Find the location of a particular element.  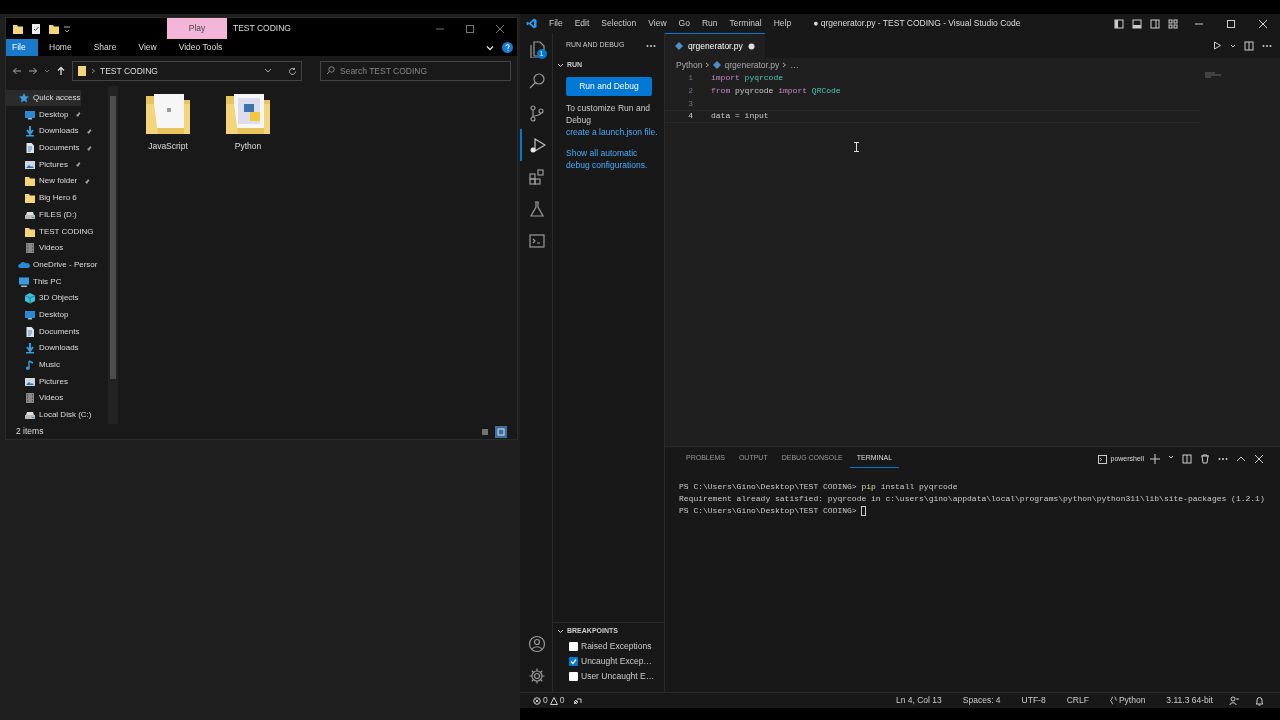

nav-item: Quick access is located at coordinates (43, 98).